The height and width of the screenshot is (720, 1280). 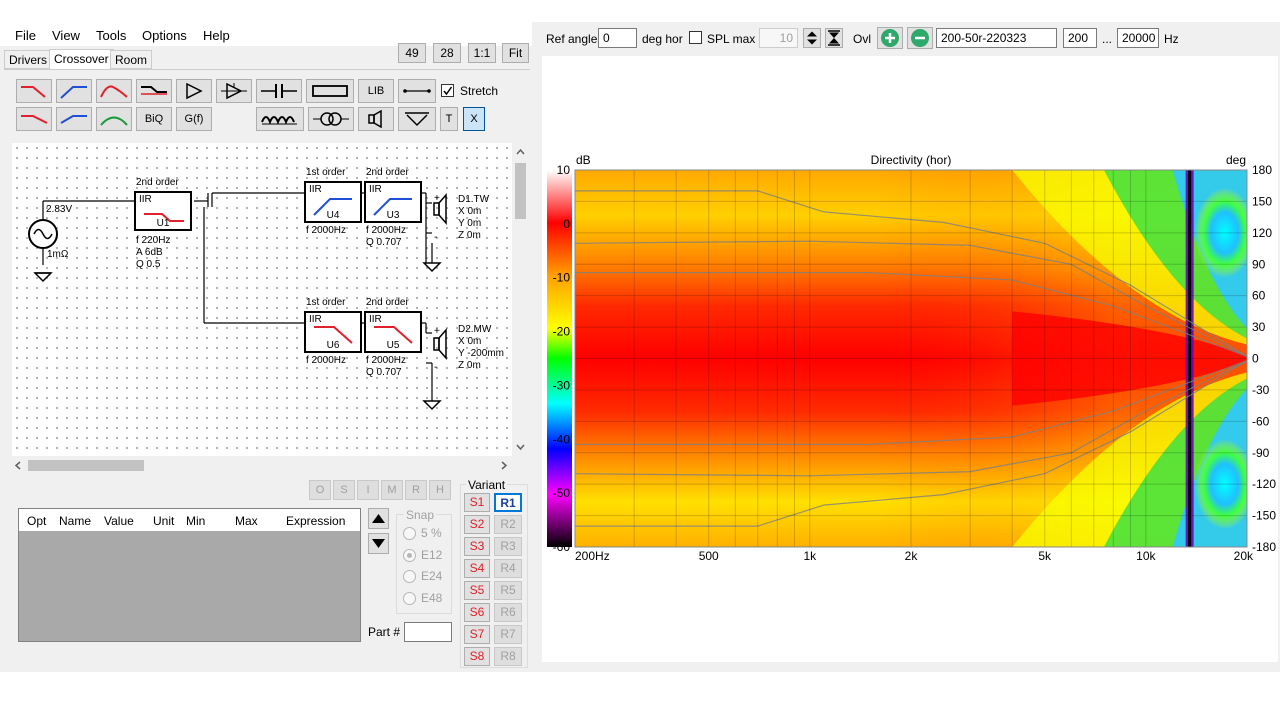 I want to click on hourglass-icon, so click(x=834, y=38).